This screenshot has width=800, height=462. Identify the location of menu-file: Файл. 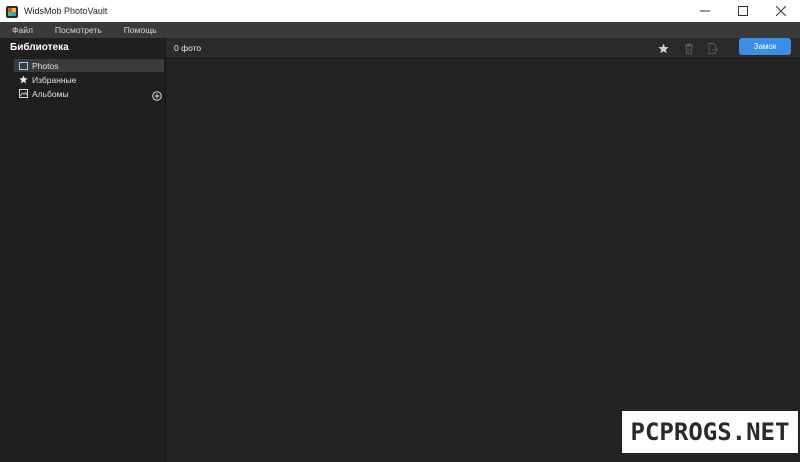
(20, 30).